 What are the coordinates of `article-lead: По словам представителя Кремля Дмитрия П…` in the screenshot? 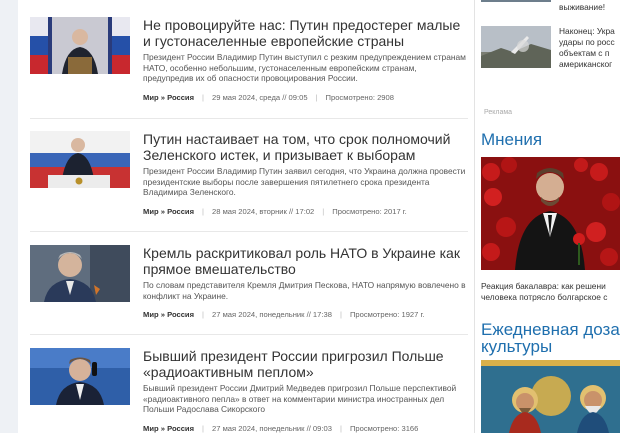 It's located at (304, 290).